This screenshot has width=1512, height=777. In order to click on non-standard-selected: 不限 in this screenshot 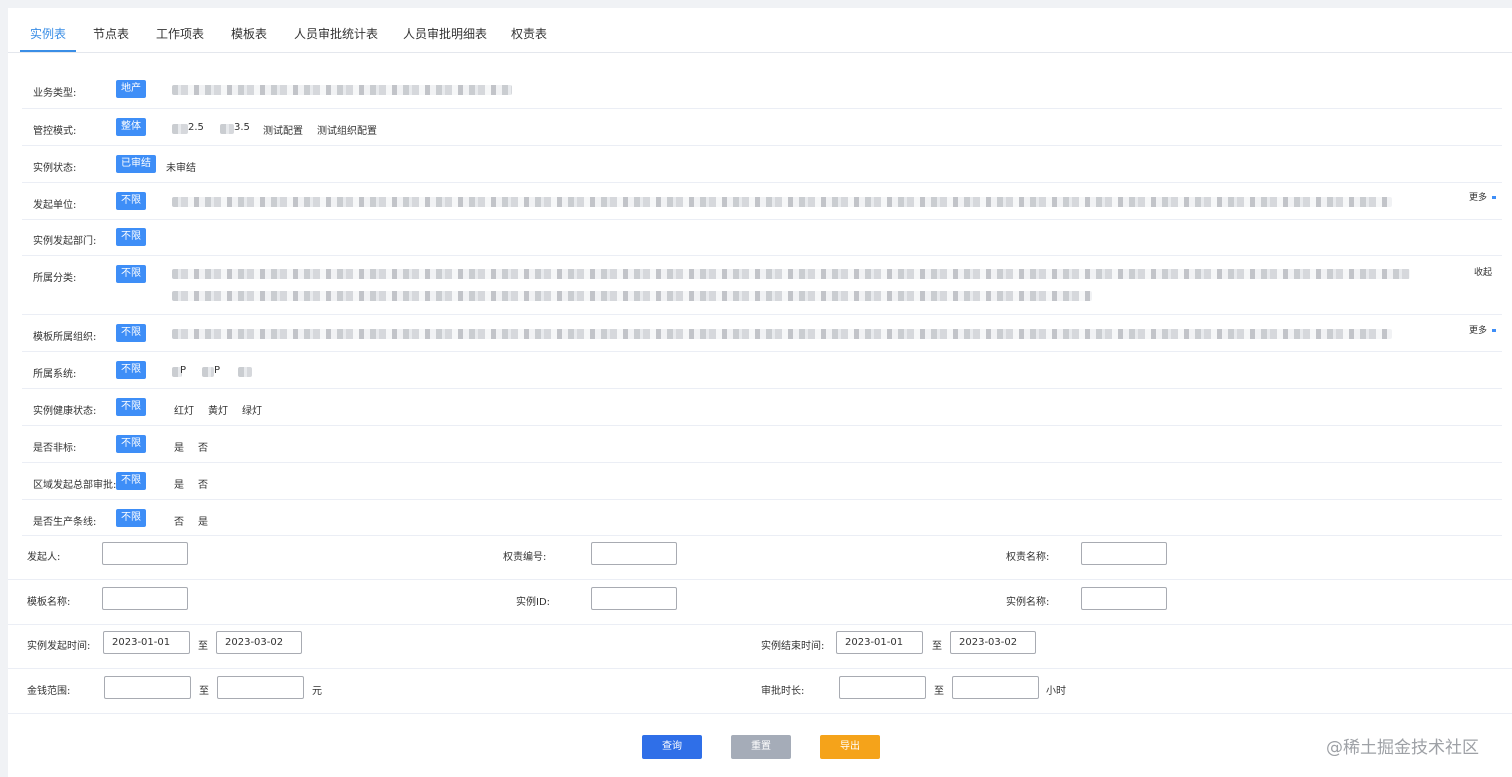, I will do `click(131, 444)`.